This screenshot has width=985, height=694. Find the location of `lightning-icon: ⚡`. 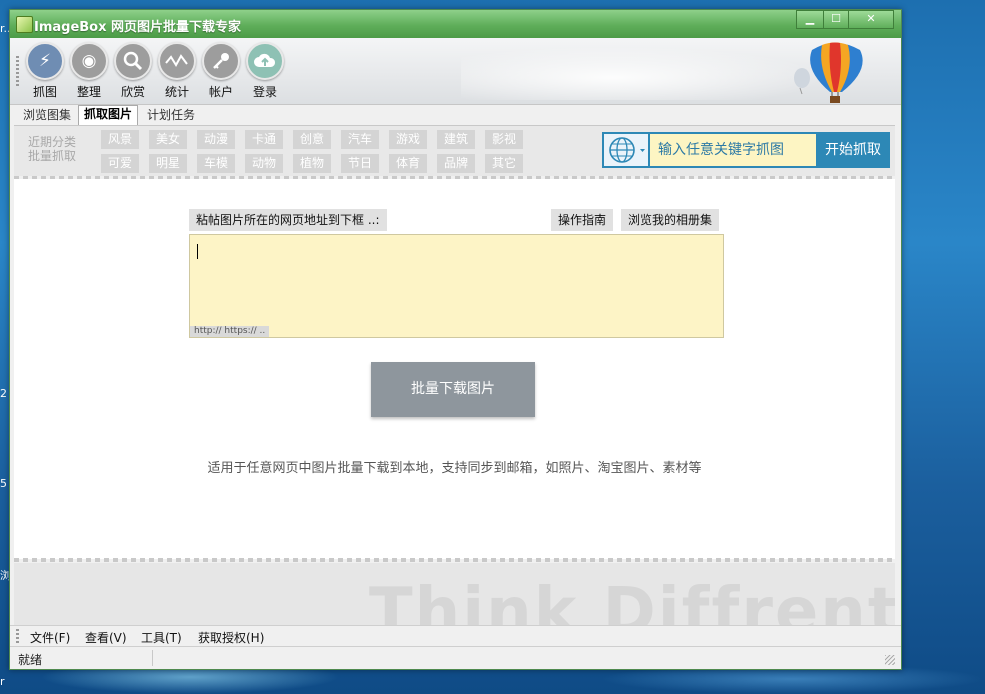

lightning-icon: ⚡ is located at coordinates (45, 61).